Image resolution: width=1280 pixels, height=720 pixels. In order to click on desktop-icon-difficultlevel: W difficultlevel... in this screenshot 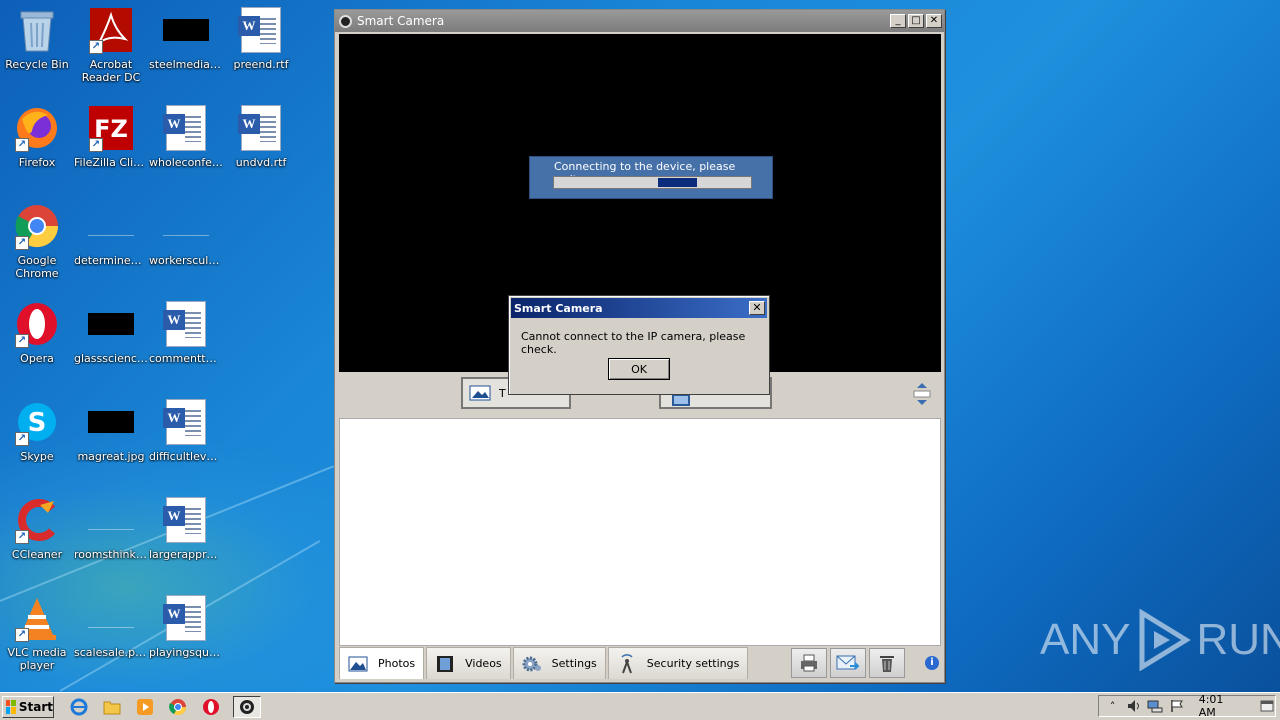, I will do `click(186, 444)`.